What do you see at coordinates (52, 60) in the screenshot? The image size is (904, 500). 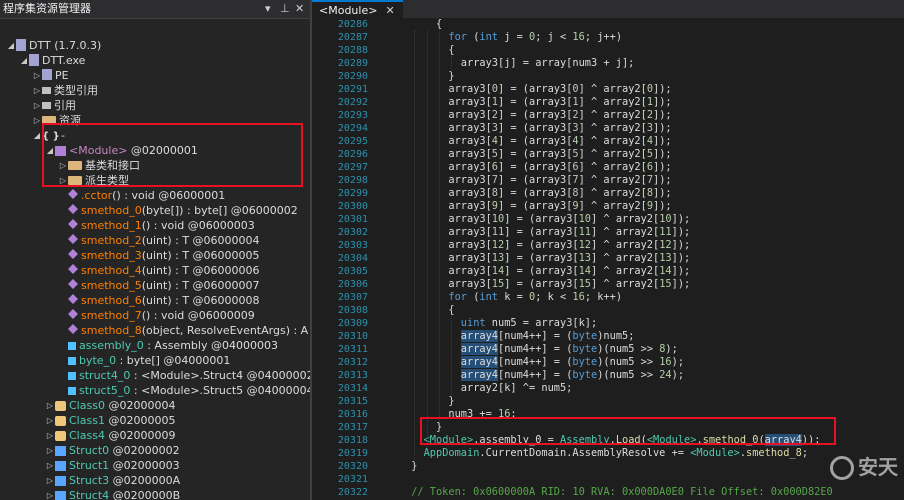 I see `tree-node: ◢ DTT.exe` at bounding box center [52, 60].